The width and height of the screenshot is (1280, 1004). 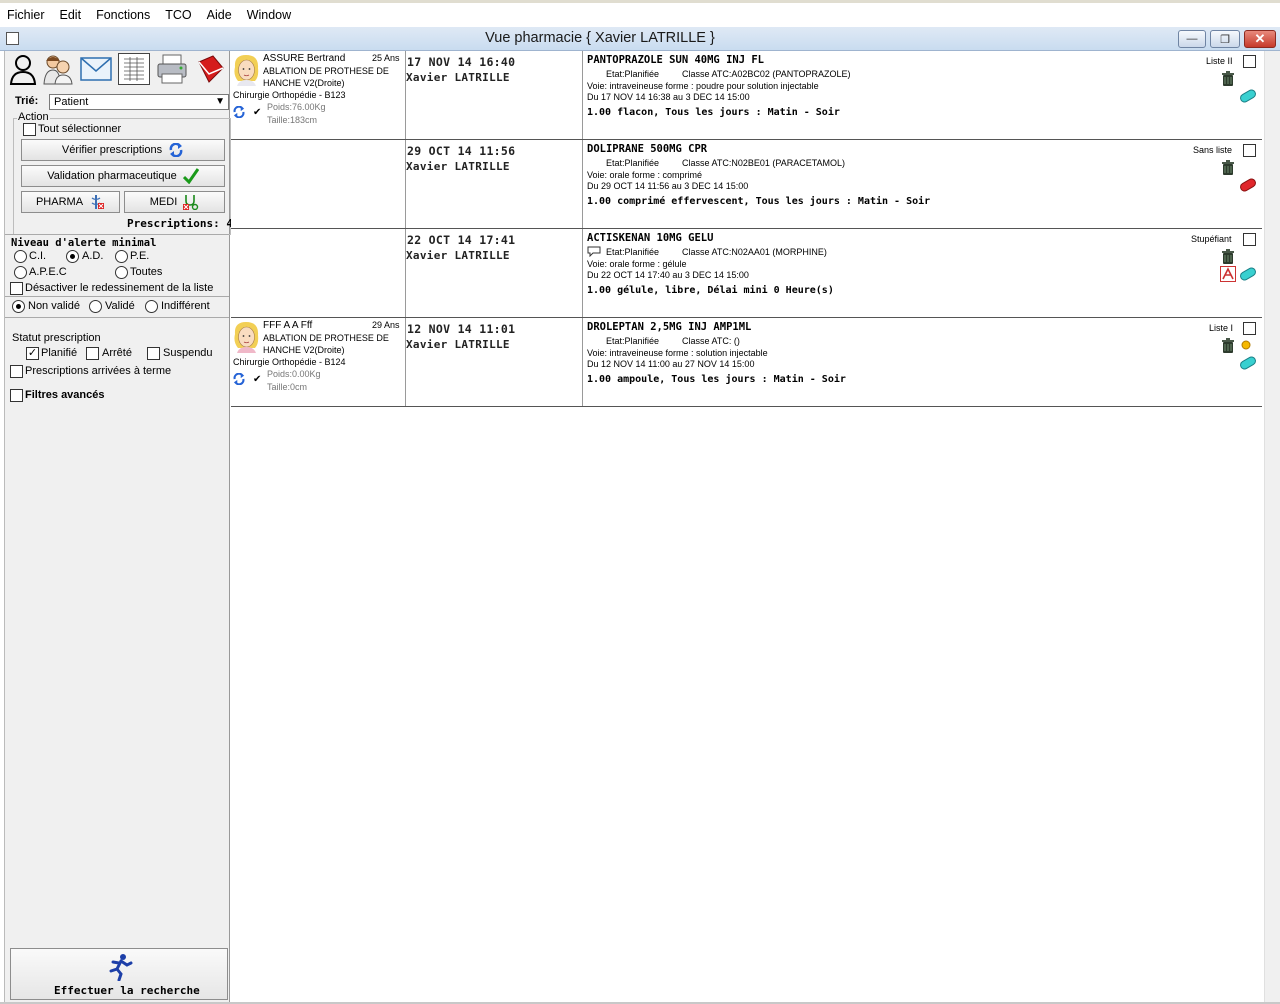 I want to click on comment-bubble-icon, so click(x=594, y=251).